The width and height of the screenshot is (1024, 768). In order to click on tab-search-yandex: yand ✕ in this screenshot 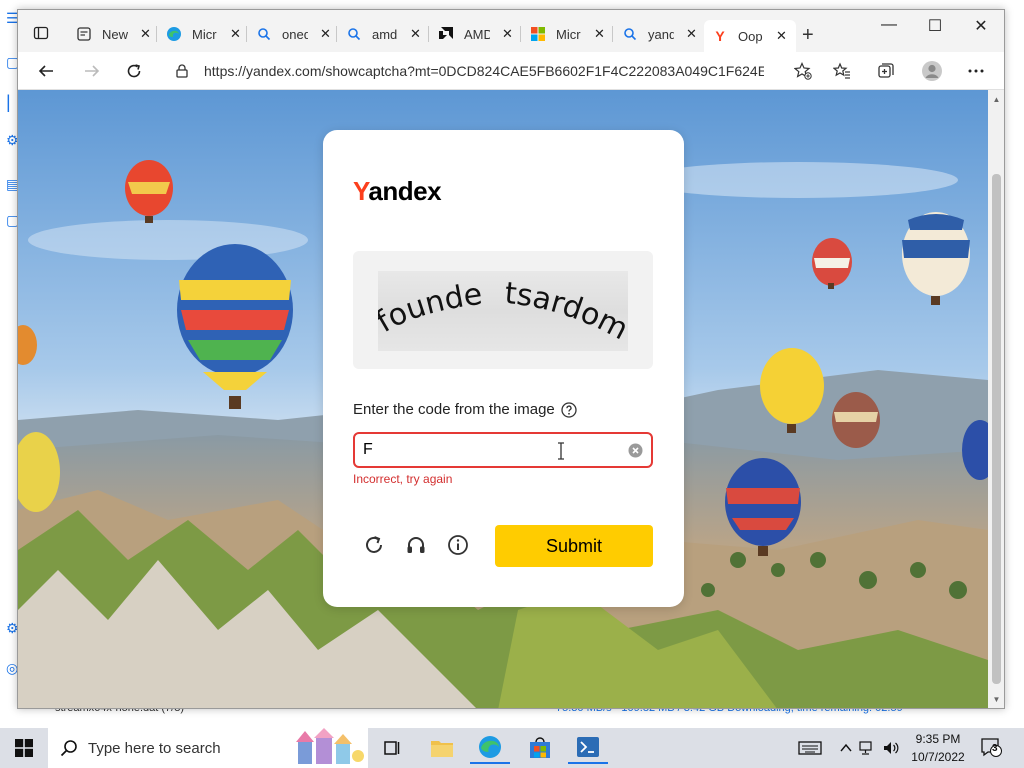, I will do `click(655, 34)`.